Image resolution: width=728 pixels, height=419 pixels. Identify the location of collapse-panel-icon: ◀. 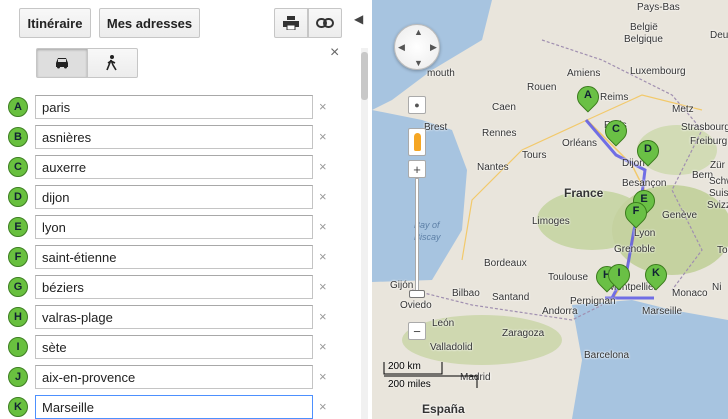
(358, 19).